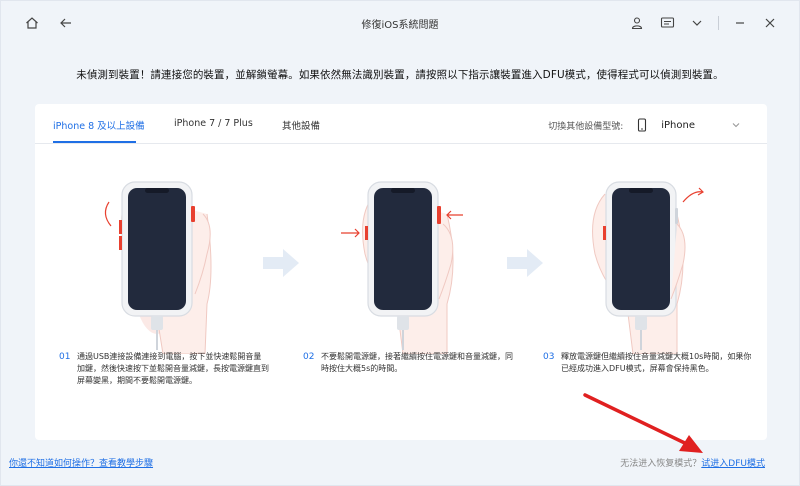 The width and height of the screenshot is (800, 486). What do you see at coordinates (400, 23) in the screenshot?
I see `title-bar: 修復iOS系統問題` at bounding box center [400, 23].